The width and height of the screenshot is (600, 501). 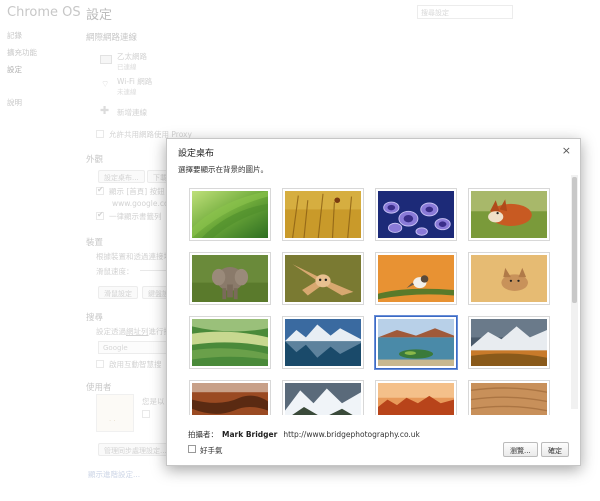 I want to click on ok-button: 確定, so click(x=555, y=449).